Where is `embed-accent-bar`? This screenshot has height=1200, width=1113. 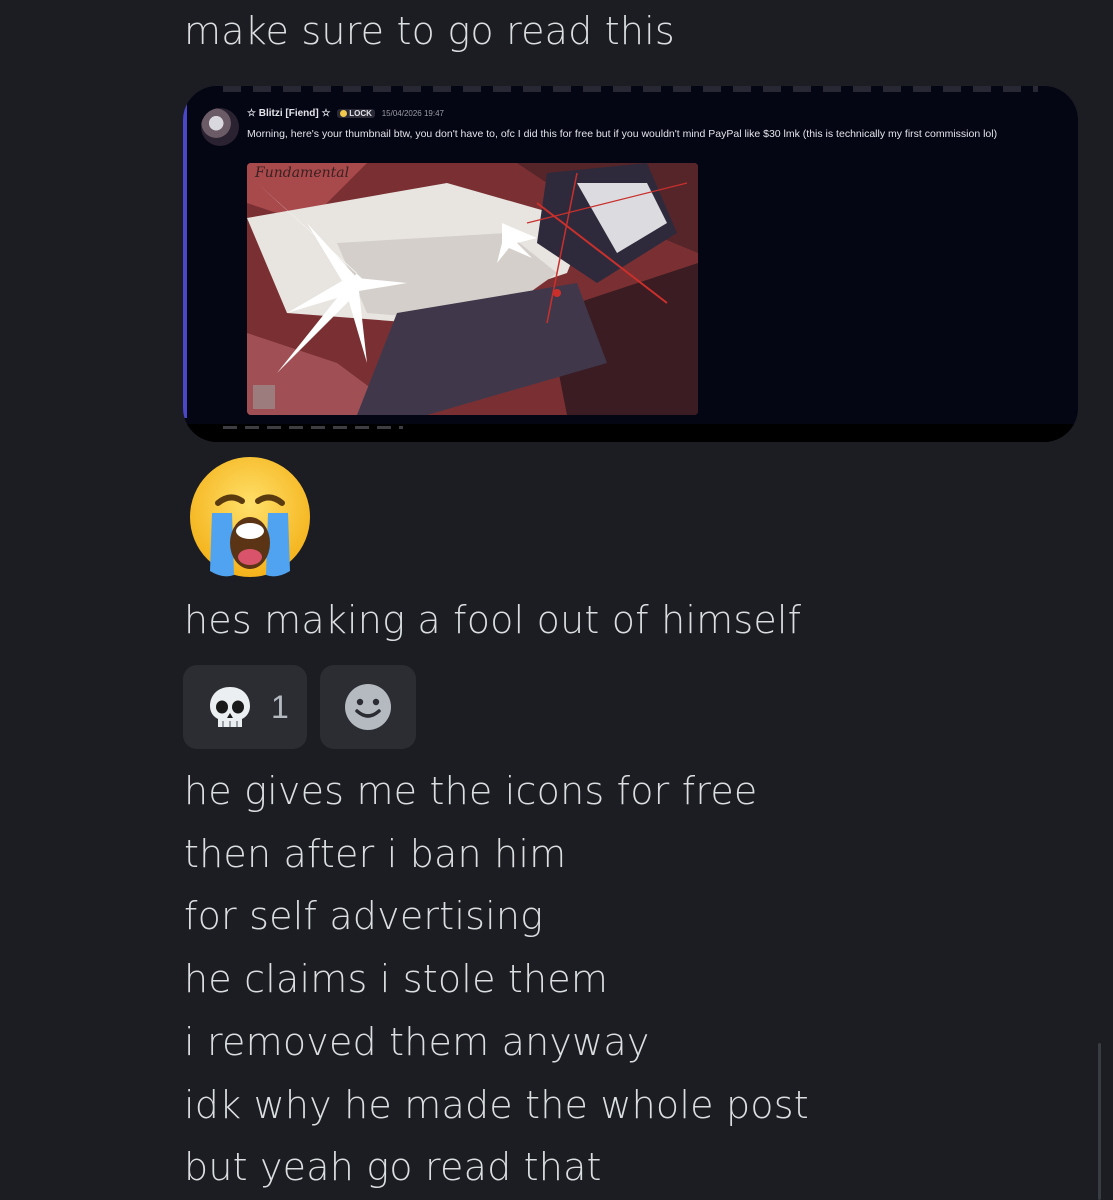 embed-accent-bar is located at coordinates (185, 260).